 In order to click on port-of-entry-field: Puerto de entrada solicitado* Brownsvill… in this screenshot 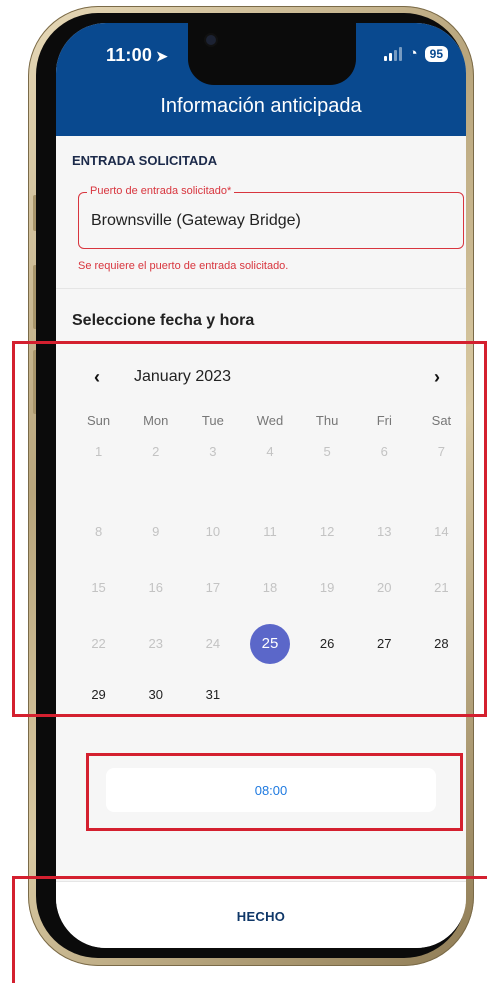, I will do `click(271, 217)`.